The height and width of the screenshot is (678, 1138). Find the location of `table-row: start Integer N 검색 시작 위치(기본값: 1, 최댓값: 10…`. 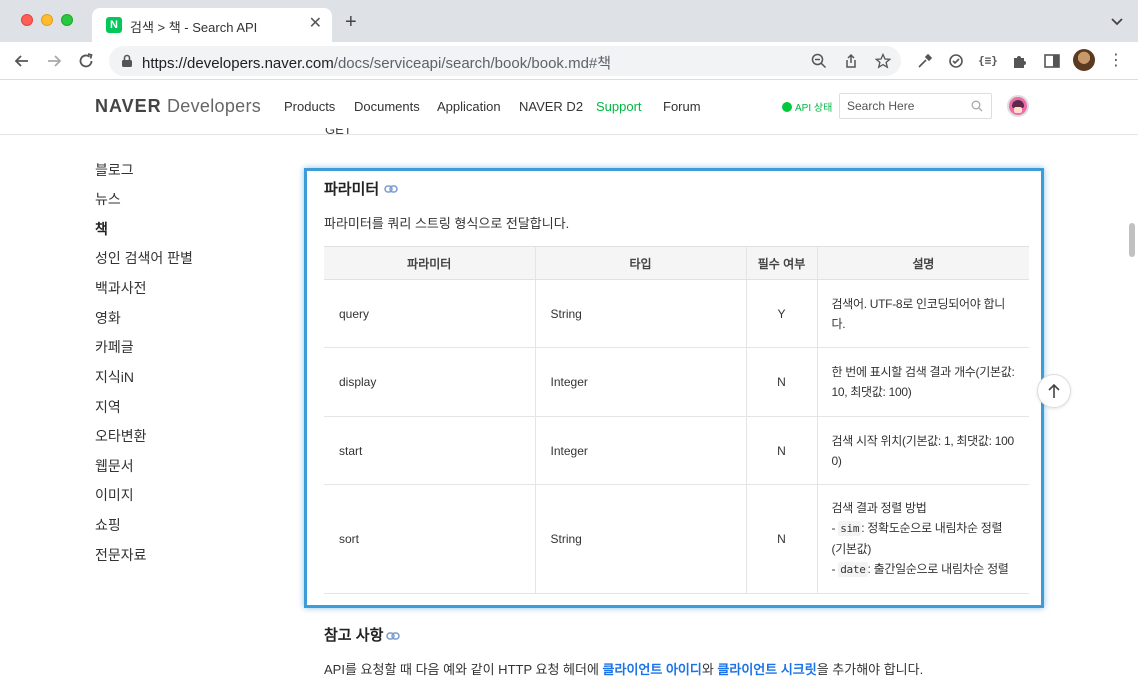

table-row: start Integer N 검색 시작 위치(기본값: 1, 최댓값: 10… is located at coordinates (676, 450).